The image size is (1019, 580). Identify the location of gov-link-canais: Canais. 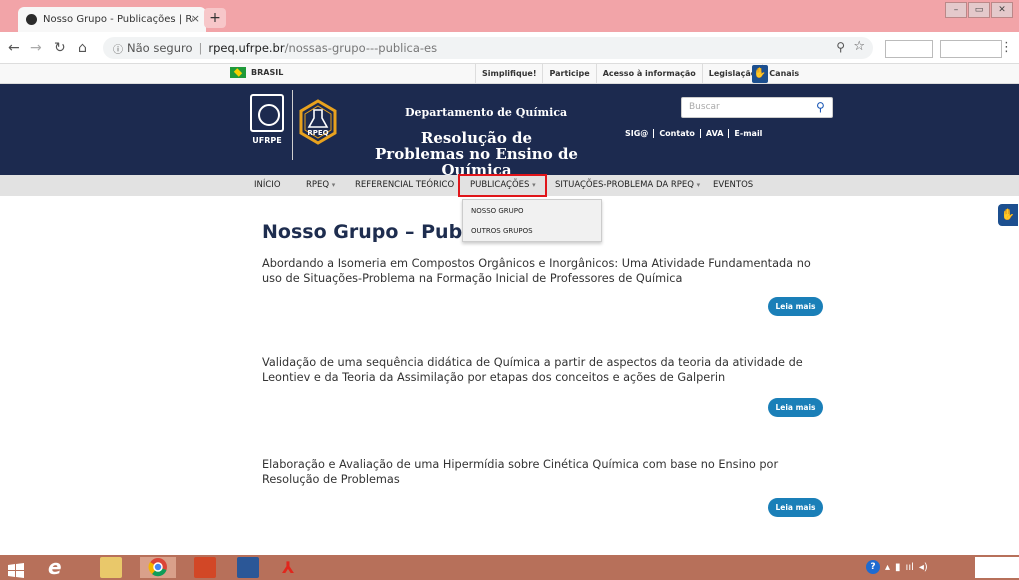
(783, 74).